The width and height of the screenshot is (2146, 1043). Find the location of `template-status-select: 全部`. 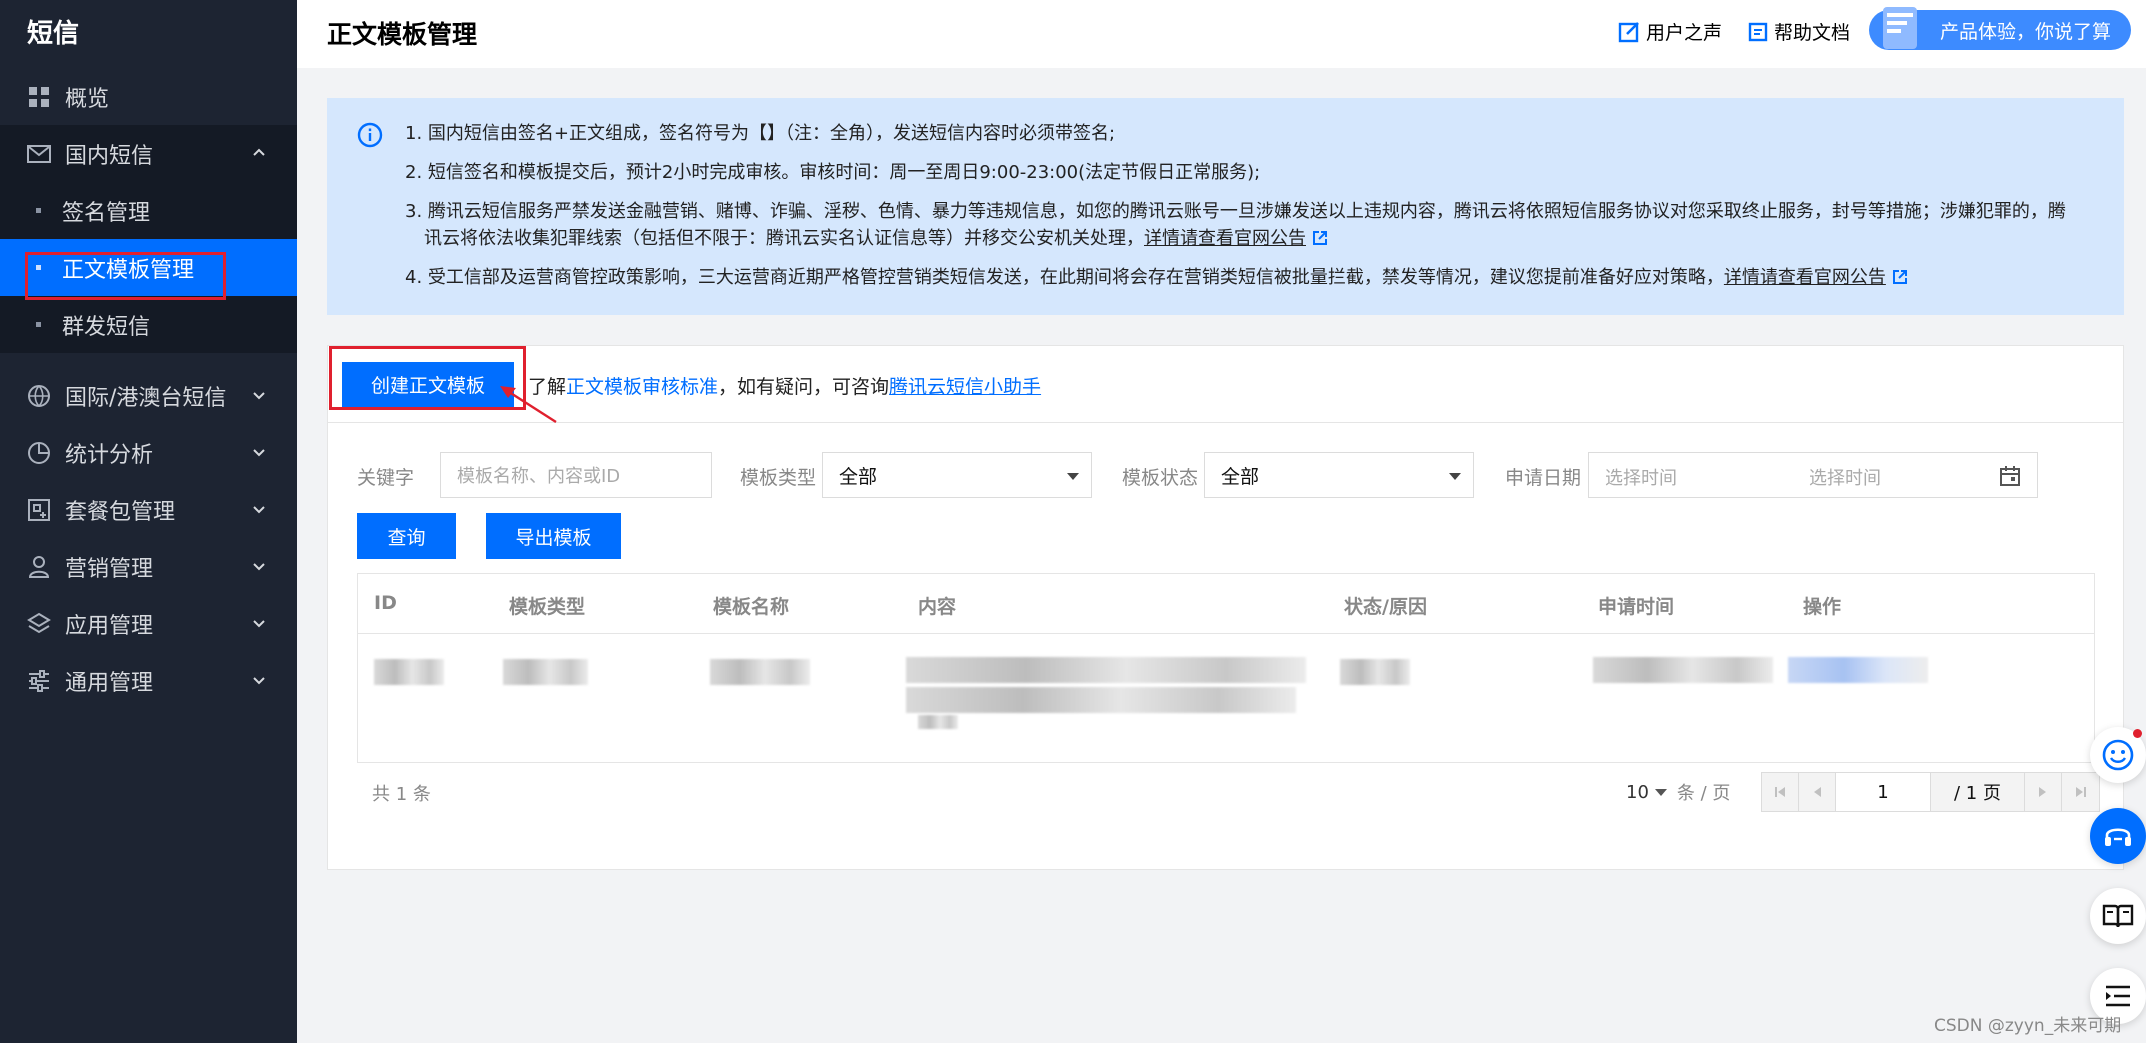

template-status-select: 全部 is located at coordinates (1339, 475).